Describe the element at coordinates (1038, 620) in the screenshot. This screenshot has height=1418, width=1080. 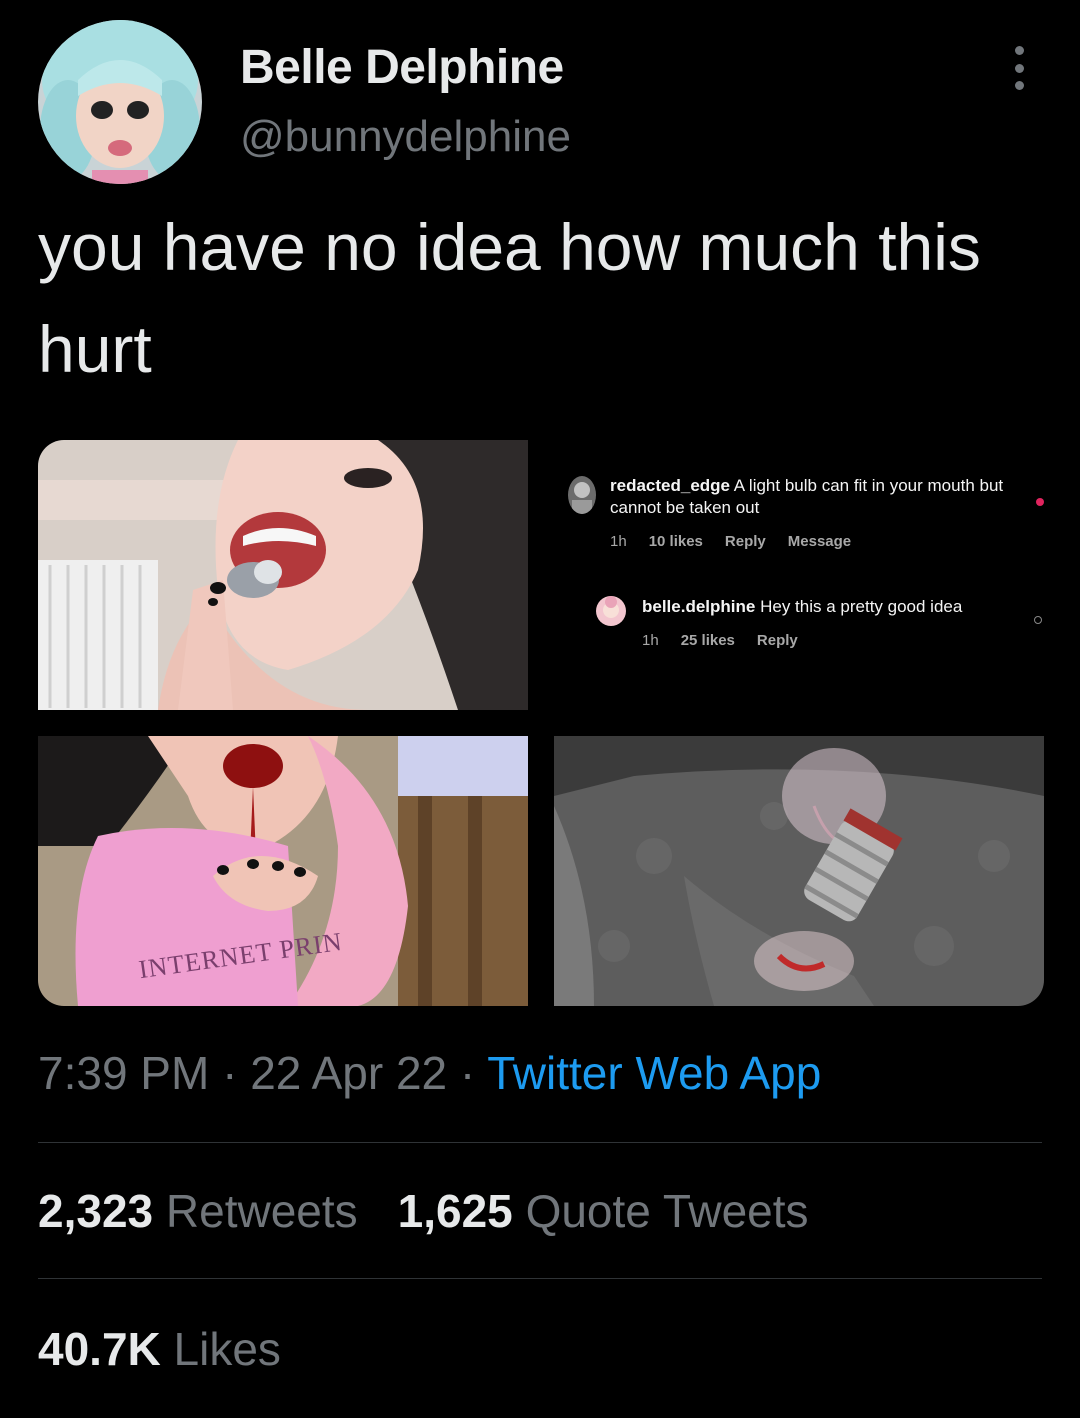
I see `heart-outline-icon` at that location.